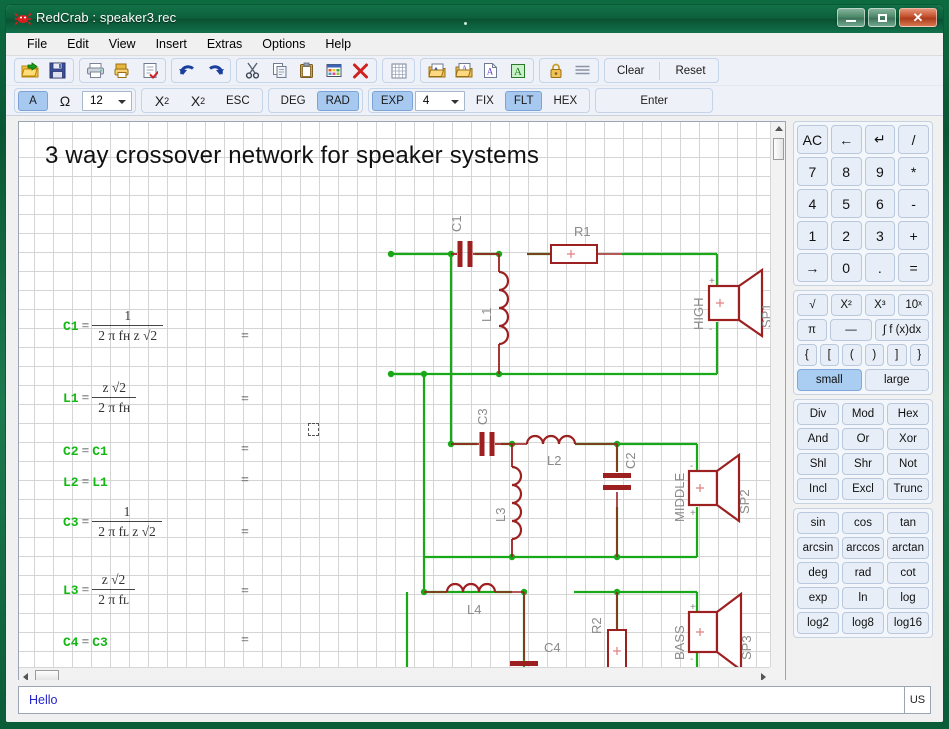 The width and height of the screenshot is (949, 729). I want to click on key-ac: AC, so click(812, 139).